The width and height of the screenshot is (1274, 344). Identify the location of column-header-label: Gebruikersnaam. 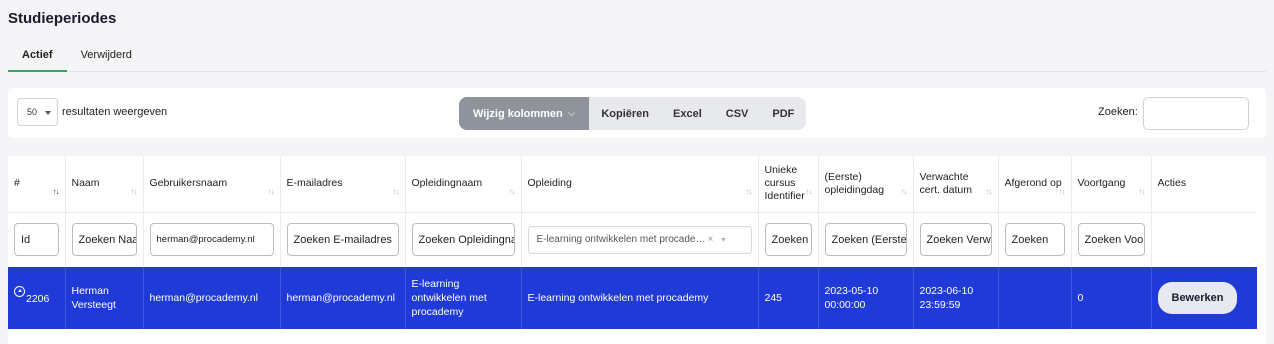
(188, 183).